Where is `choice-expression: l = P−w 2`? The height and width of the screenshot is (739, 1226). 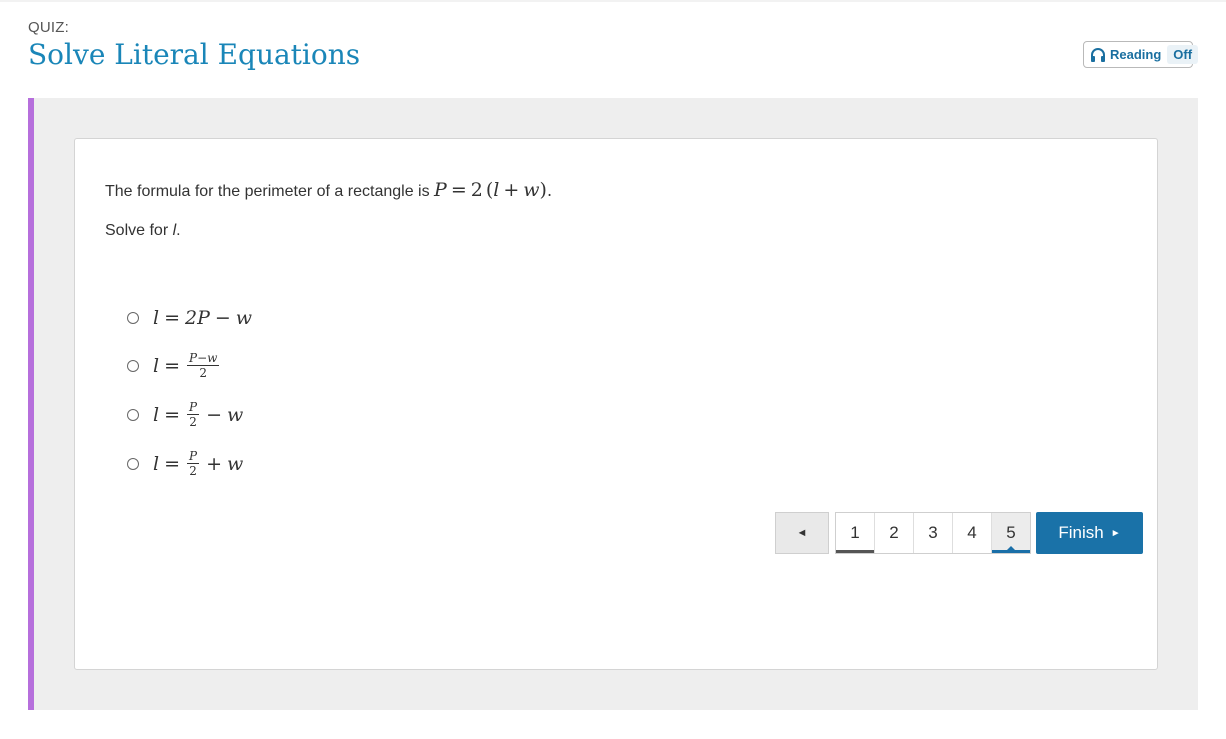 choice-expression: l = P−w 2 is located at coordinates (186, 365).